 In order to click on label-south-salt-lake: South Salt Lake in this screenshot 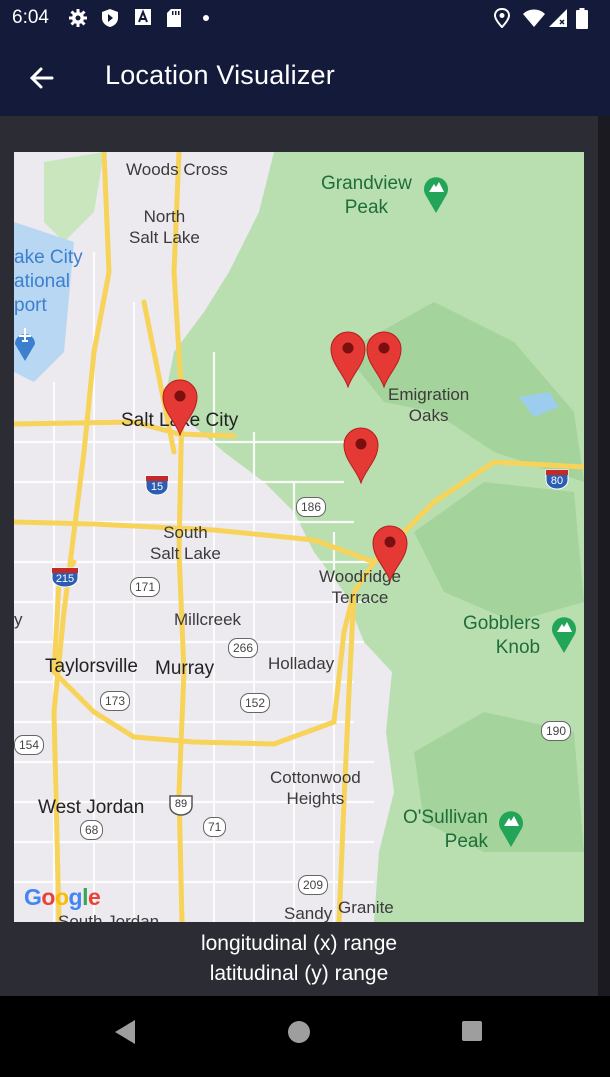, I will do `click(185, 543)`.